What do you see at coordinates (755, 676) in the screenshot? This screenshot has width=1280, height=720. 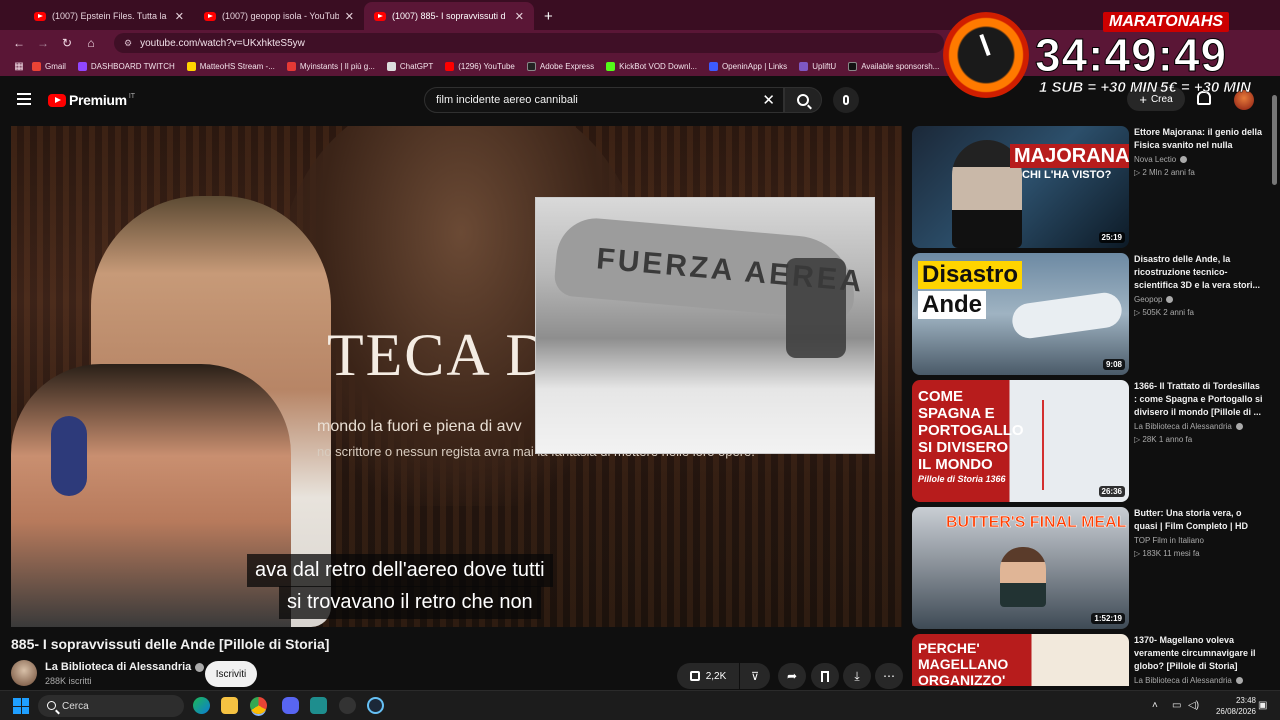 I see `dislike-button: ⊽` at bounding box center [755, 676].